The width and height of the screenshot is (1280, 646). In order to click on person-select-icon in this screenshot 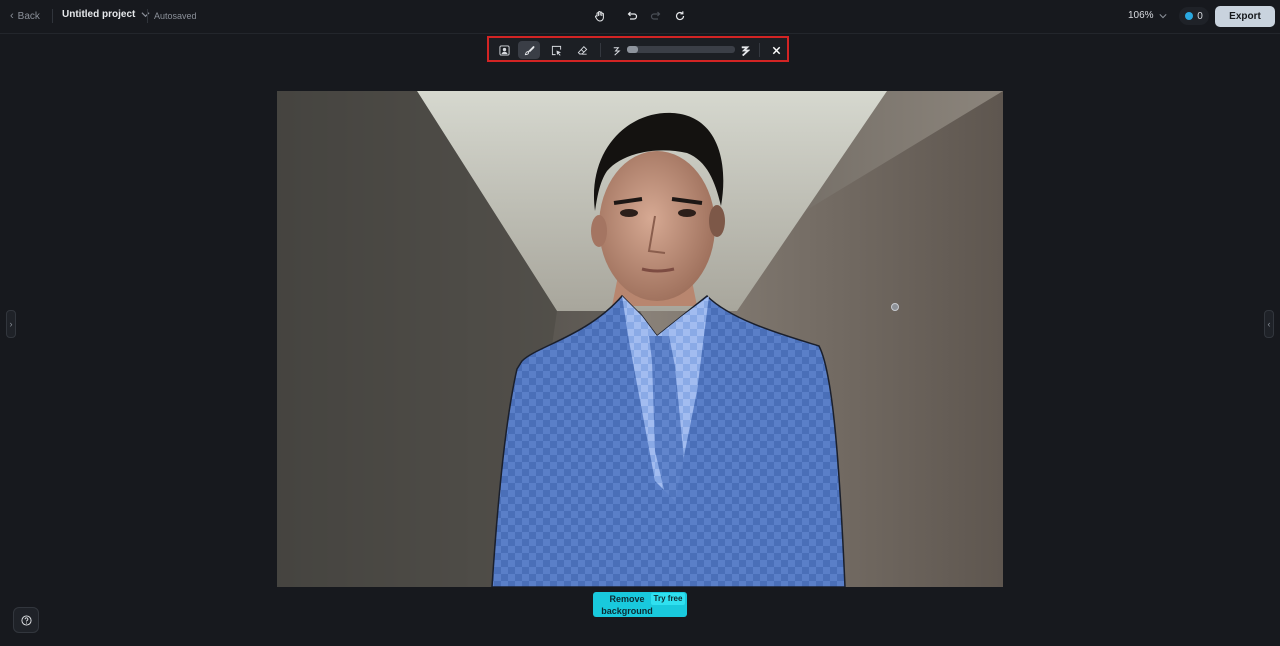, I will do `click(504, 50)`.